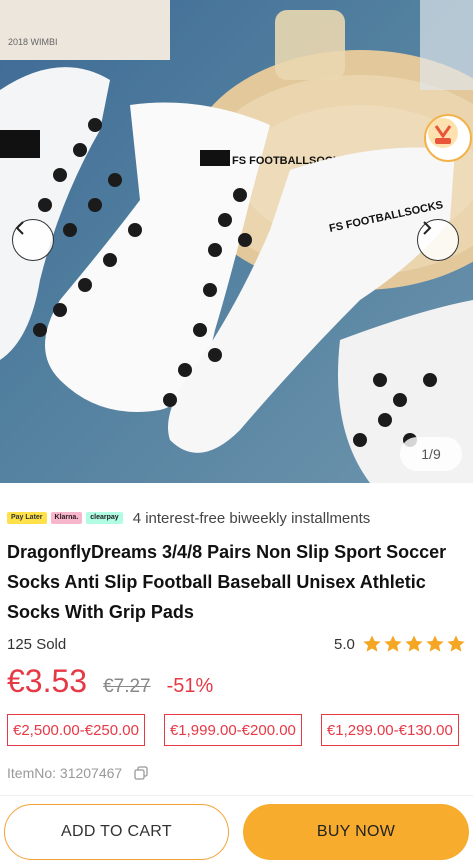 This screenshot has width=473, height=865. I want to click on product-rating: 5.0, so click(400, 644).